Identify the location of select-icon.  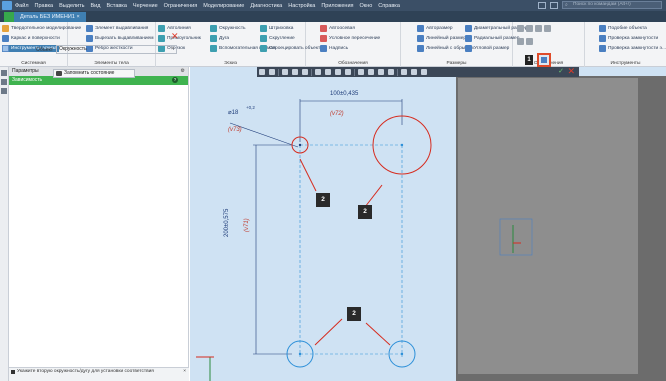
(262, 72).